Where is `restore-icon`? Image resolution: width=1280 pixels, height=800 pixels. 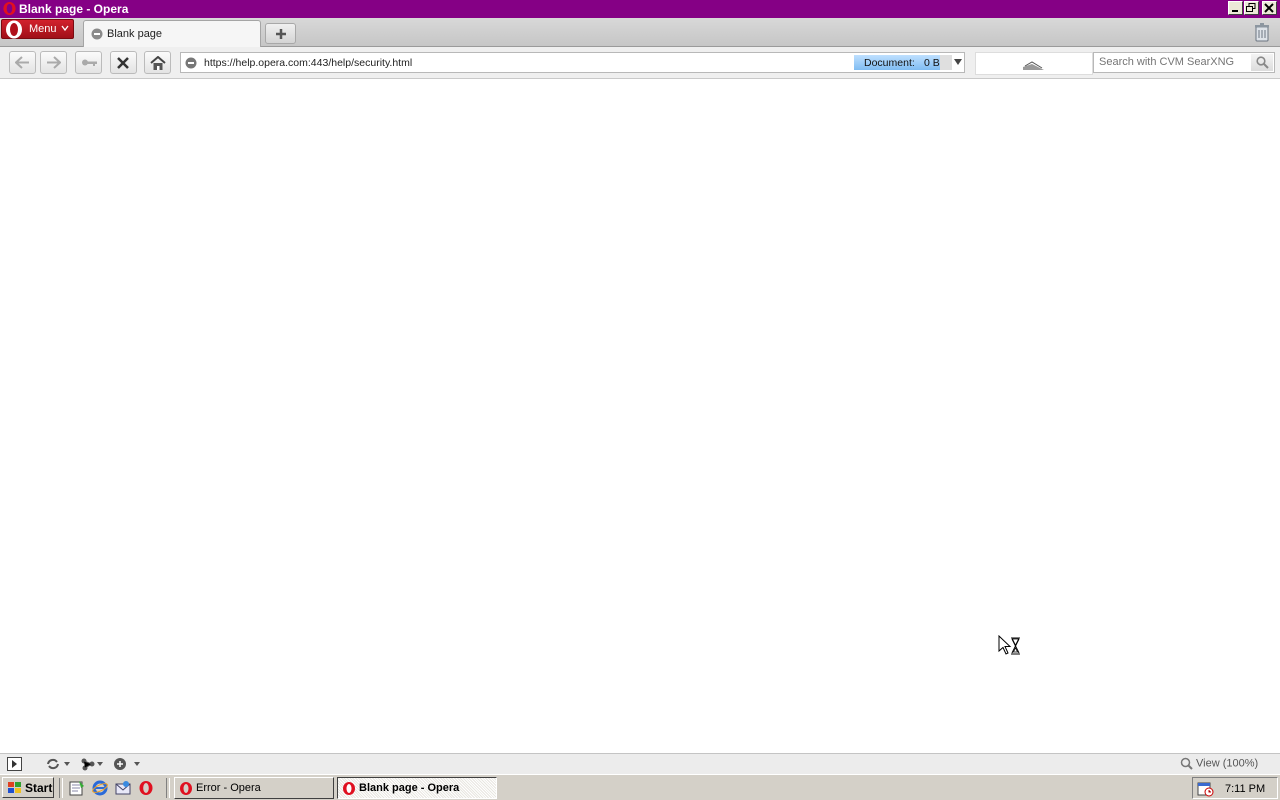
restore-icon is located at coordinates (1251, 7).